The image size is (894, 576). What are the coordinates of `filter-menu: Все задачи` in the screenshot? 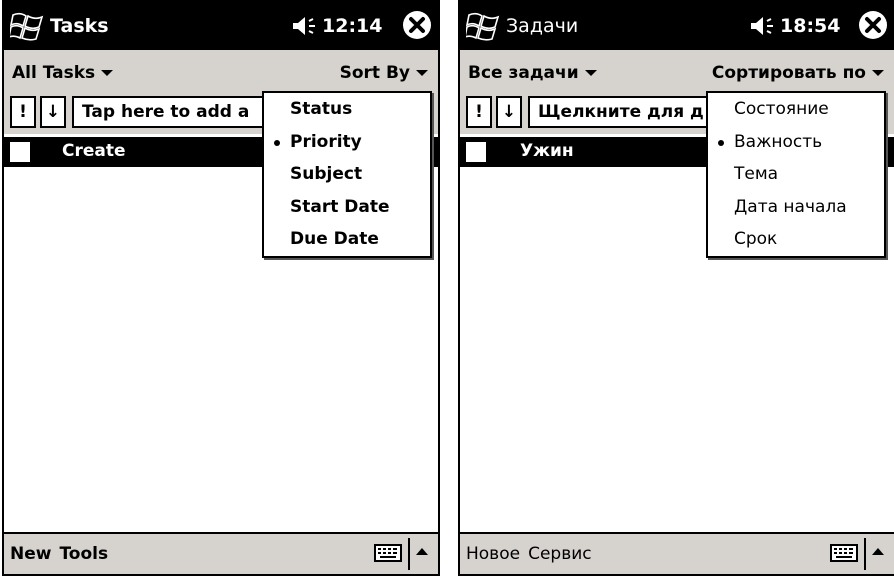 It's located at (532, 73).